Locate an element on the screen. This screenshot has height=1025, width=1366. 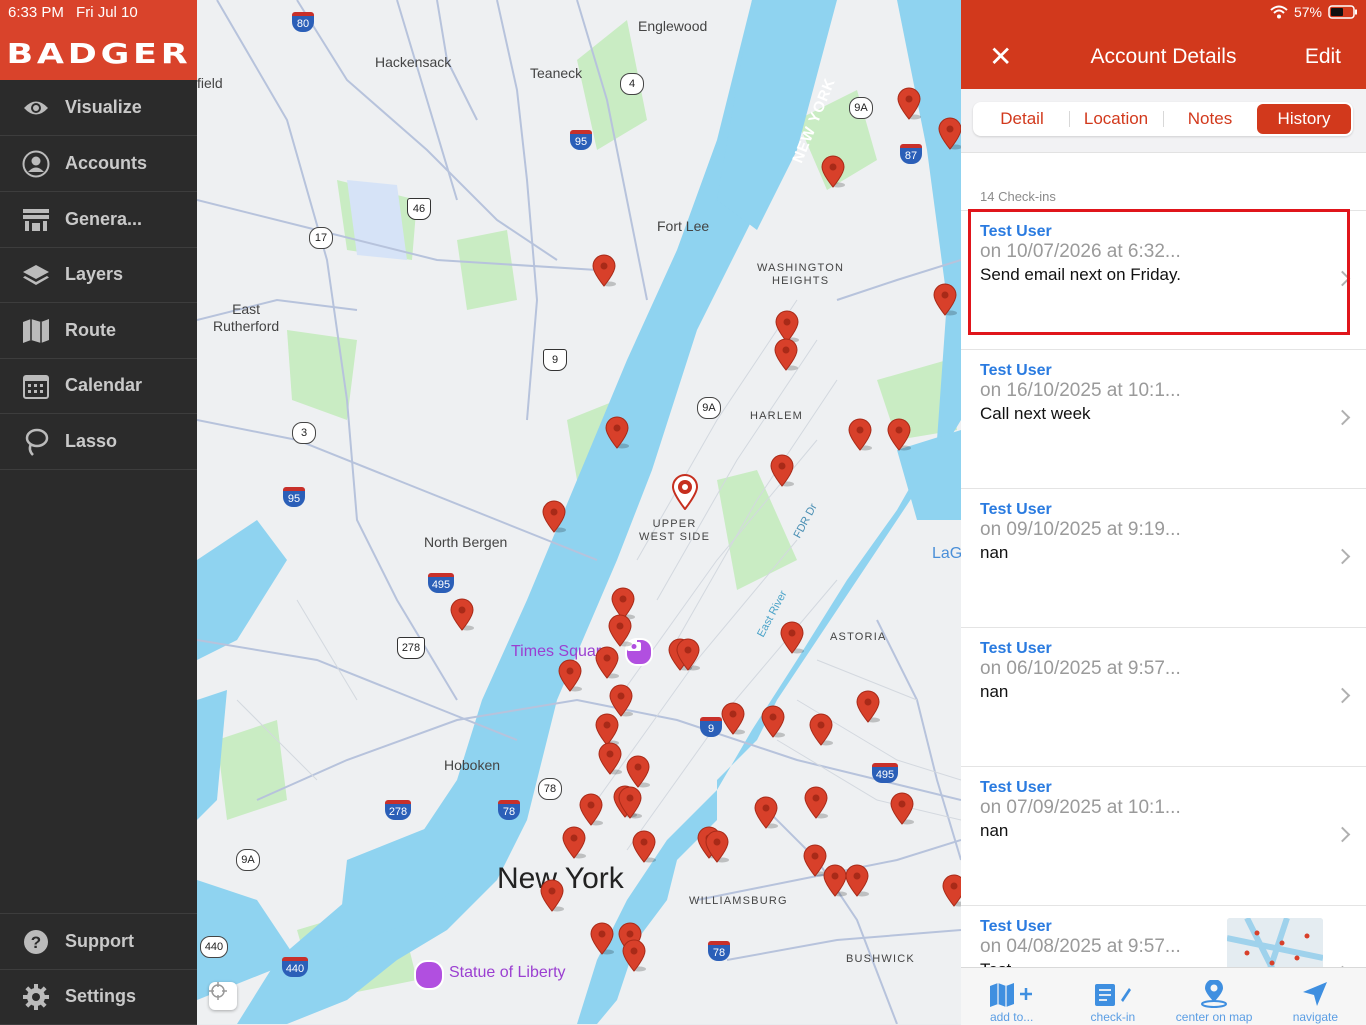
checkin-entry: Test User on 06/10/2025 at 9:57... nan is located at coordinates (1163, 697).